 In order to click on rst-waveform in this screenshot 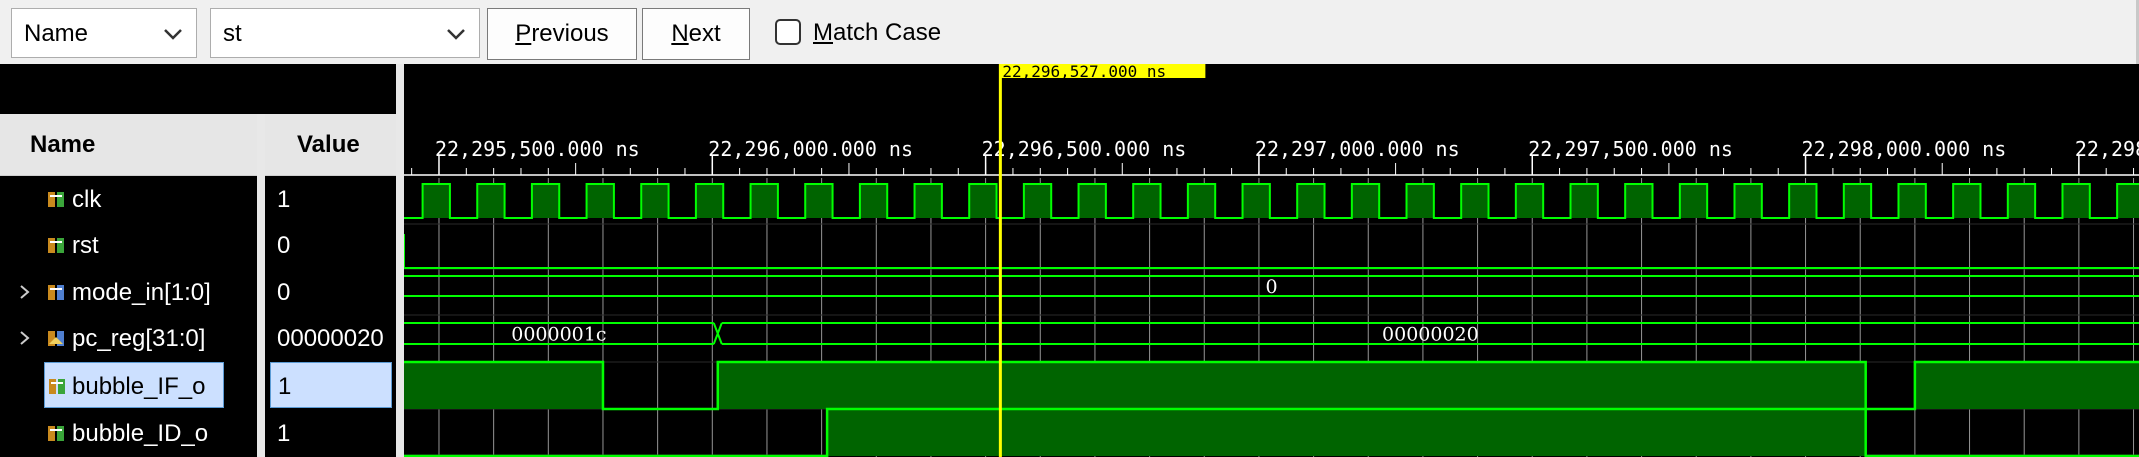, I will do `click(1271, 251)`.